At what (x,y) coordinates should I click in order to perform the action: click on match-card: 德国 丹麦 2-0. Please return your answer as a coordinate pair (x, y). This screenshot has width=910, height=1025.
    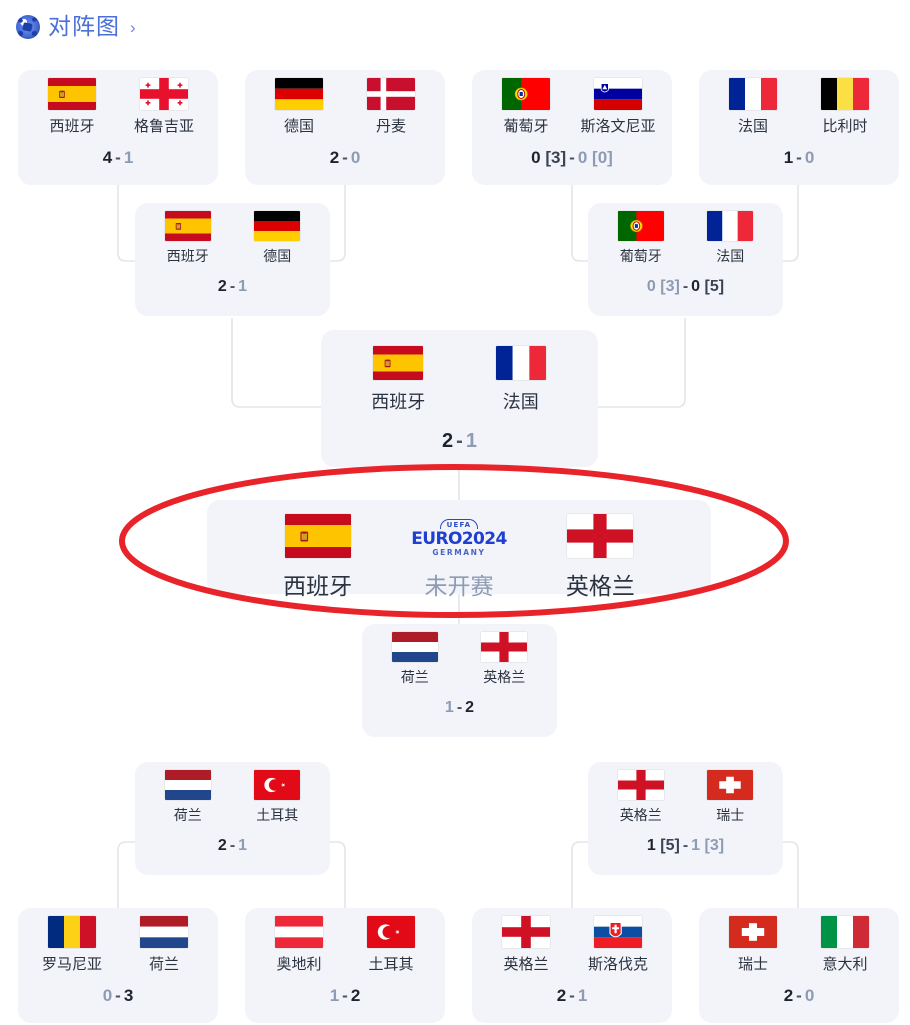
    Looking at the image, I should click on (345, 127).